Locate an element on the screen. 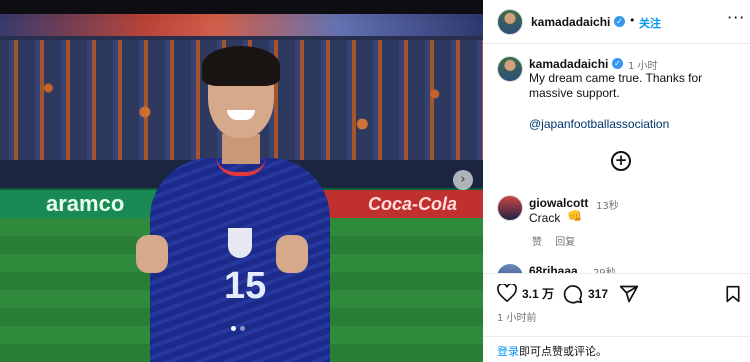  player-hair is located at coordinates (241, 66).